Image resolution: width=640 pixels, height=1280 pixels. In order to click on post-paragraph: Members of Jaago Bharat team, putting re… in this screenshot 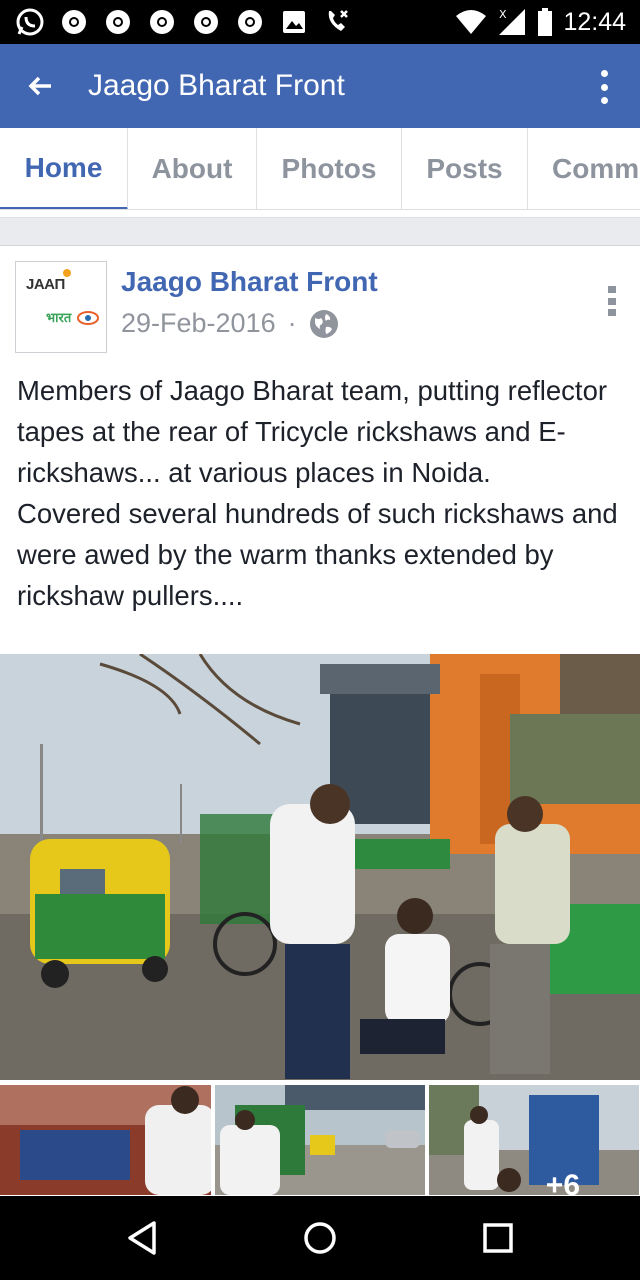, I will do `click(312, 431)`.